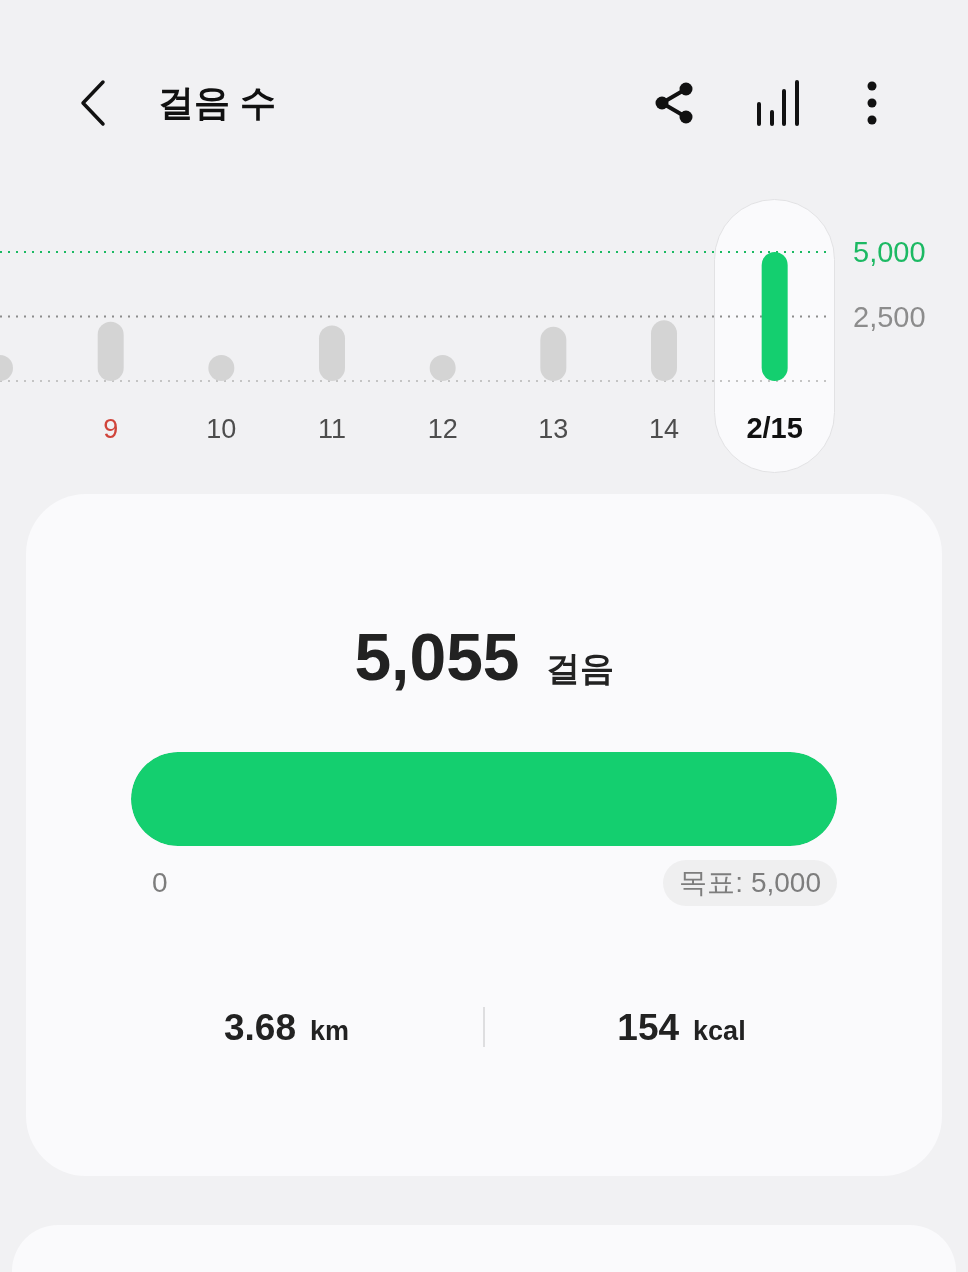 This screenshot has height=1272, width=968. What do you see at coordinates (648, 1027) in the screenshot?
I see `stat-value: 154` at bounding box center [648, 1027].